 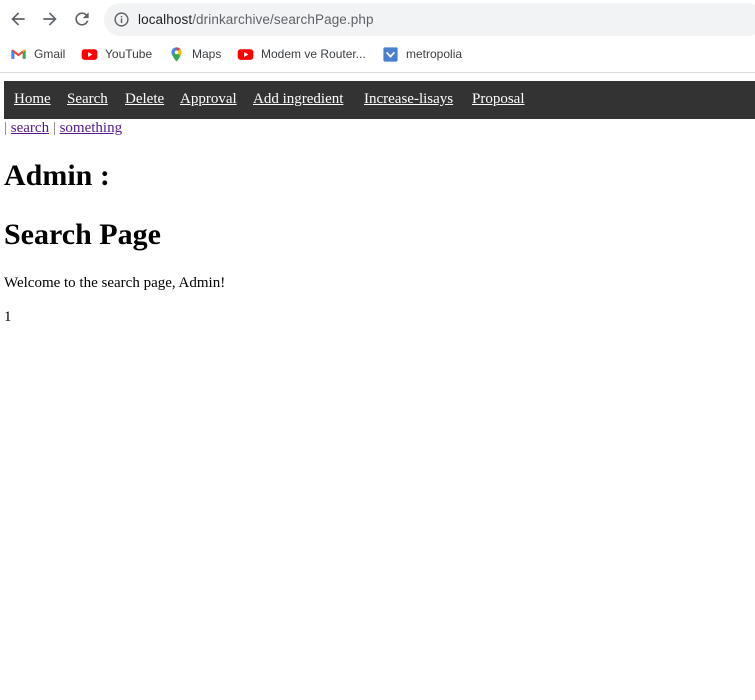 What do you see at coordinates (390, 54) in the screenshot?
I see `metropolia-icon` at bounding box center [390, 54].